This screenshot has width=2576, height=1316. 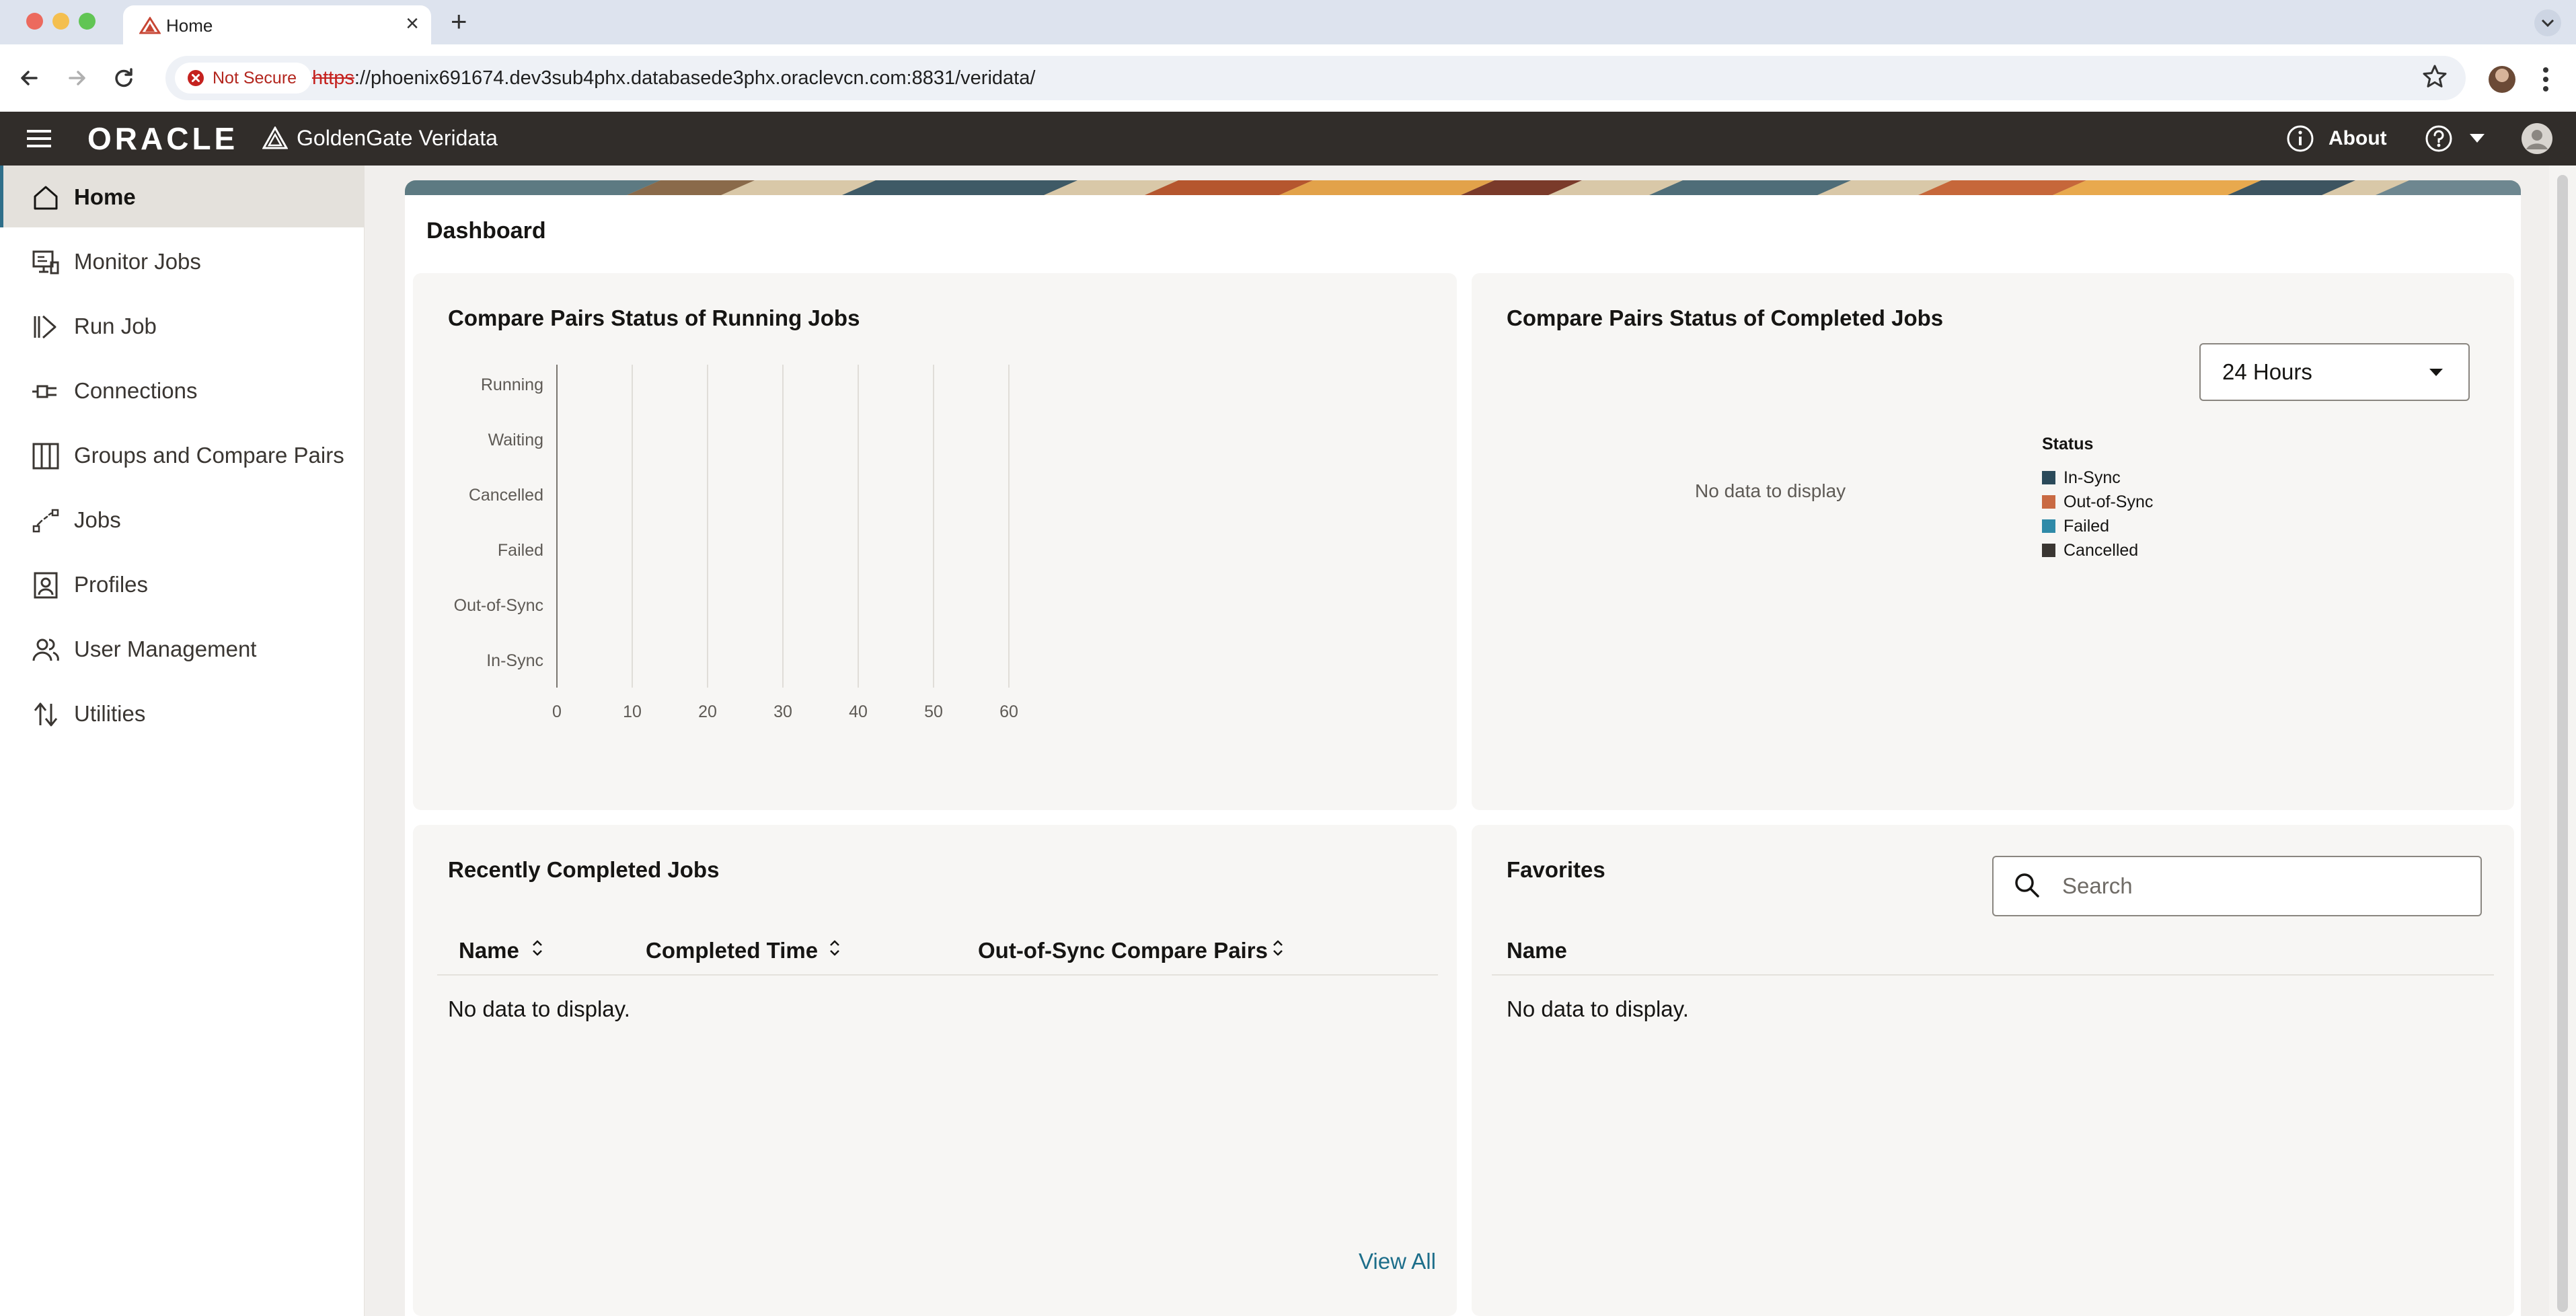 I want to click on about-link: About, so click(x=2357, y=139).